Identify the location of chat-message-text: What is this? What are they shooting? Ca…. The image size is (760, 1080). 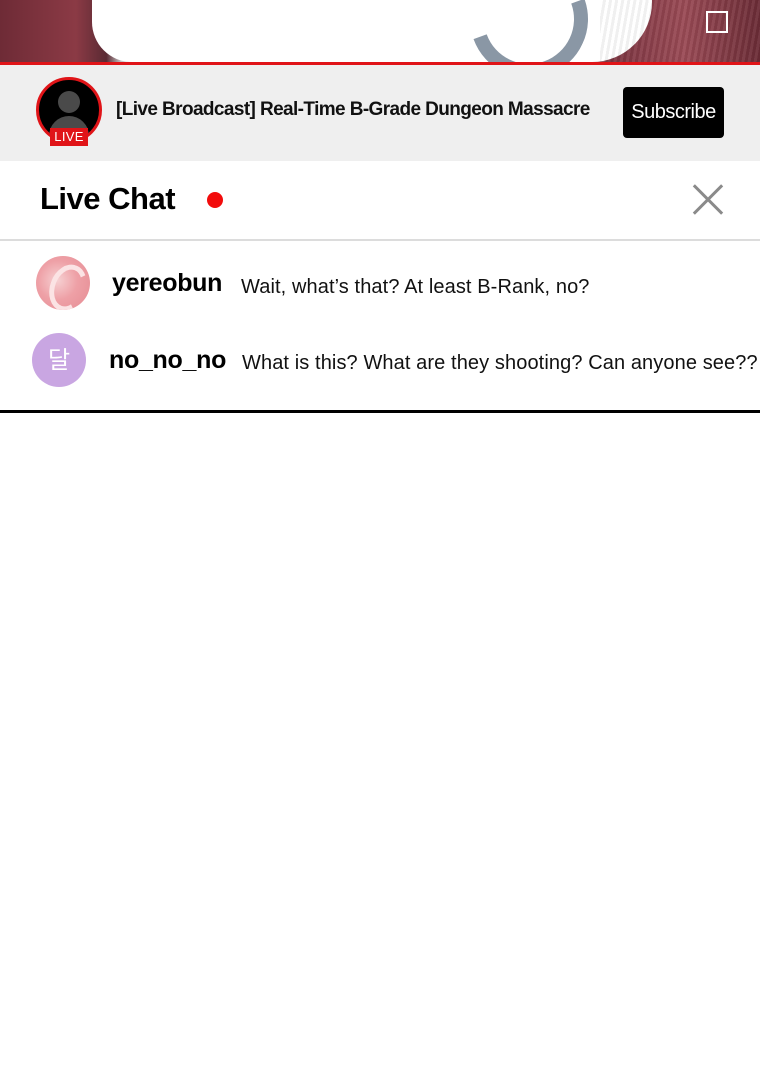
(500, 363).